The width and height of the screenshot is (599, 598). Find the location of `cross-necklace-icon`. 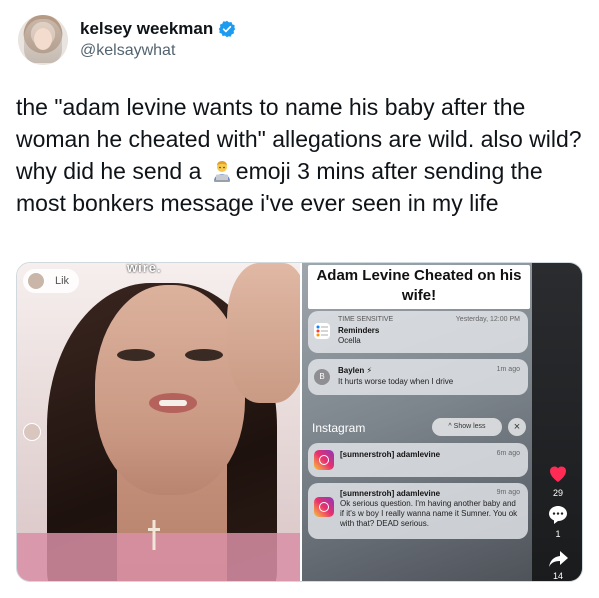

cross-necklace-icon is located at coordinates (154, 535).